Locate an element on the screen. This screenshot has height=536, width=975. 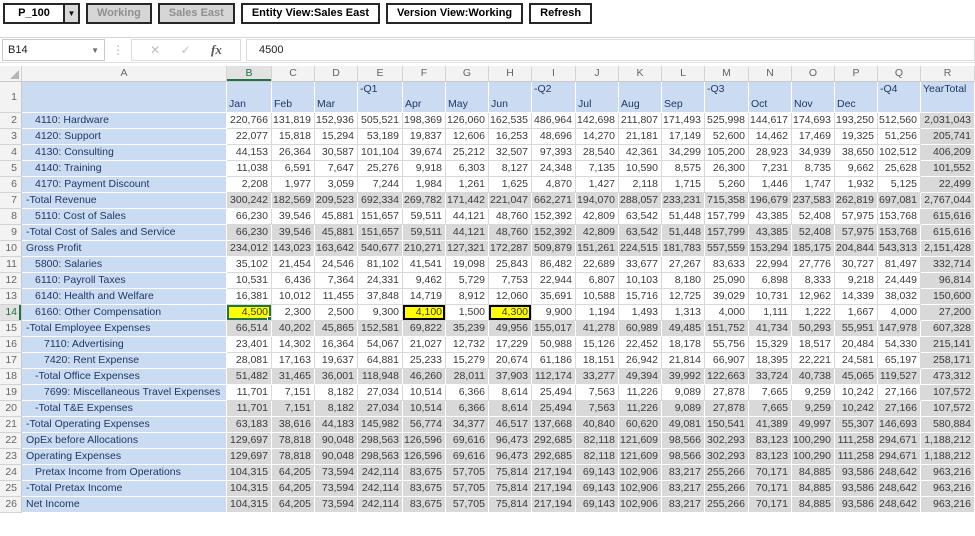
cell-O26: 84,885 is located at coordinates (813, 505).